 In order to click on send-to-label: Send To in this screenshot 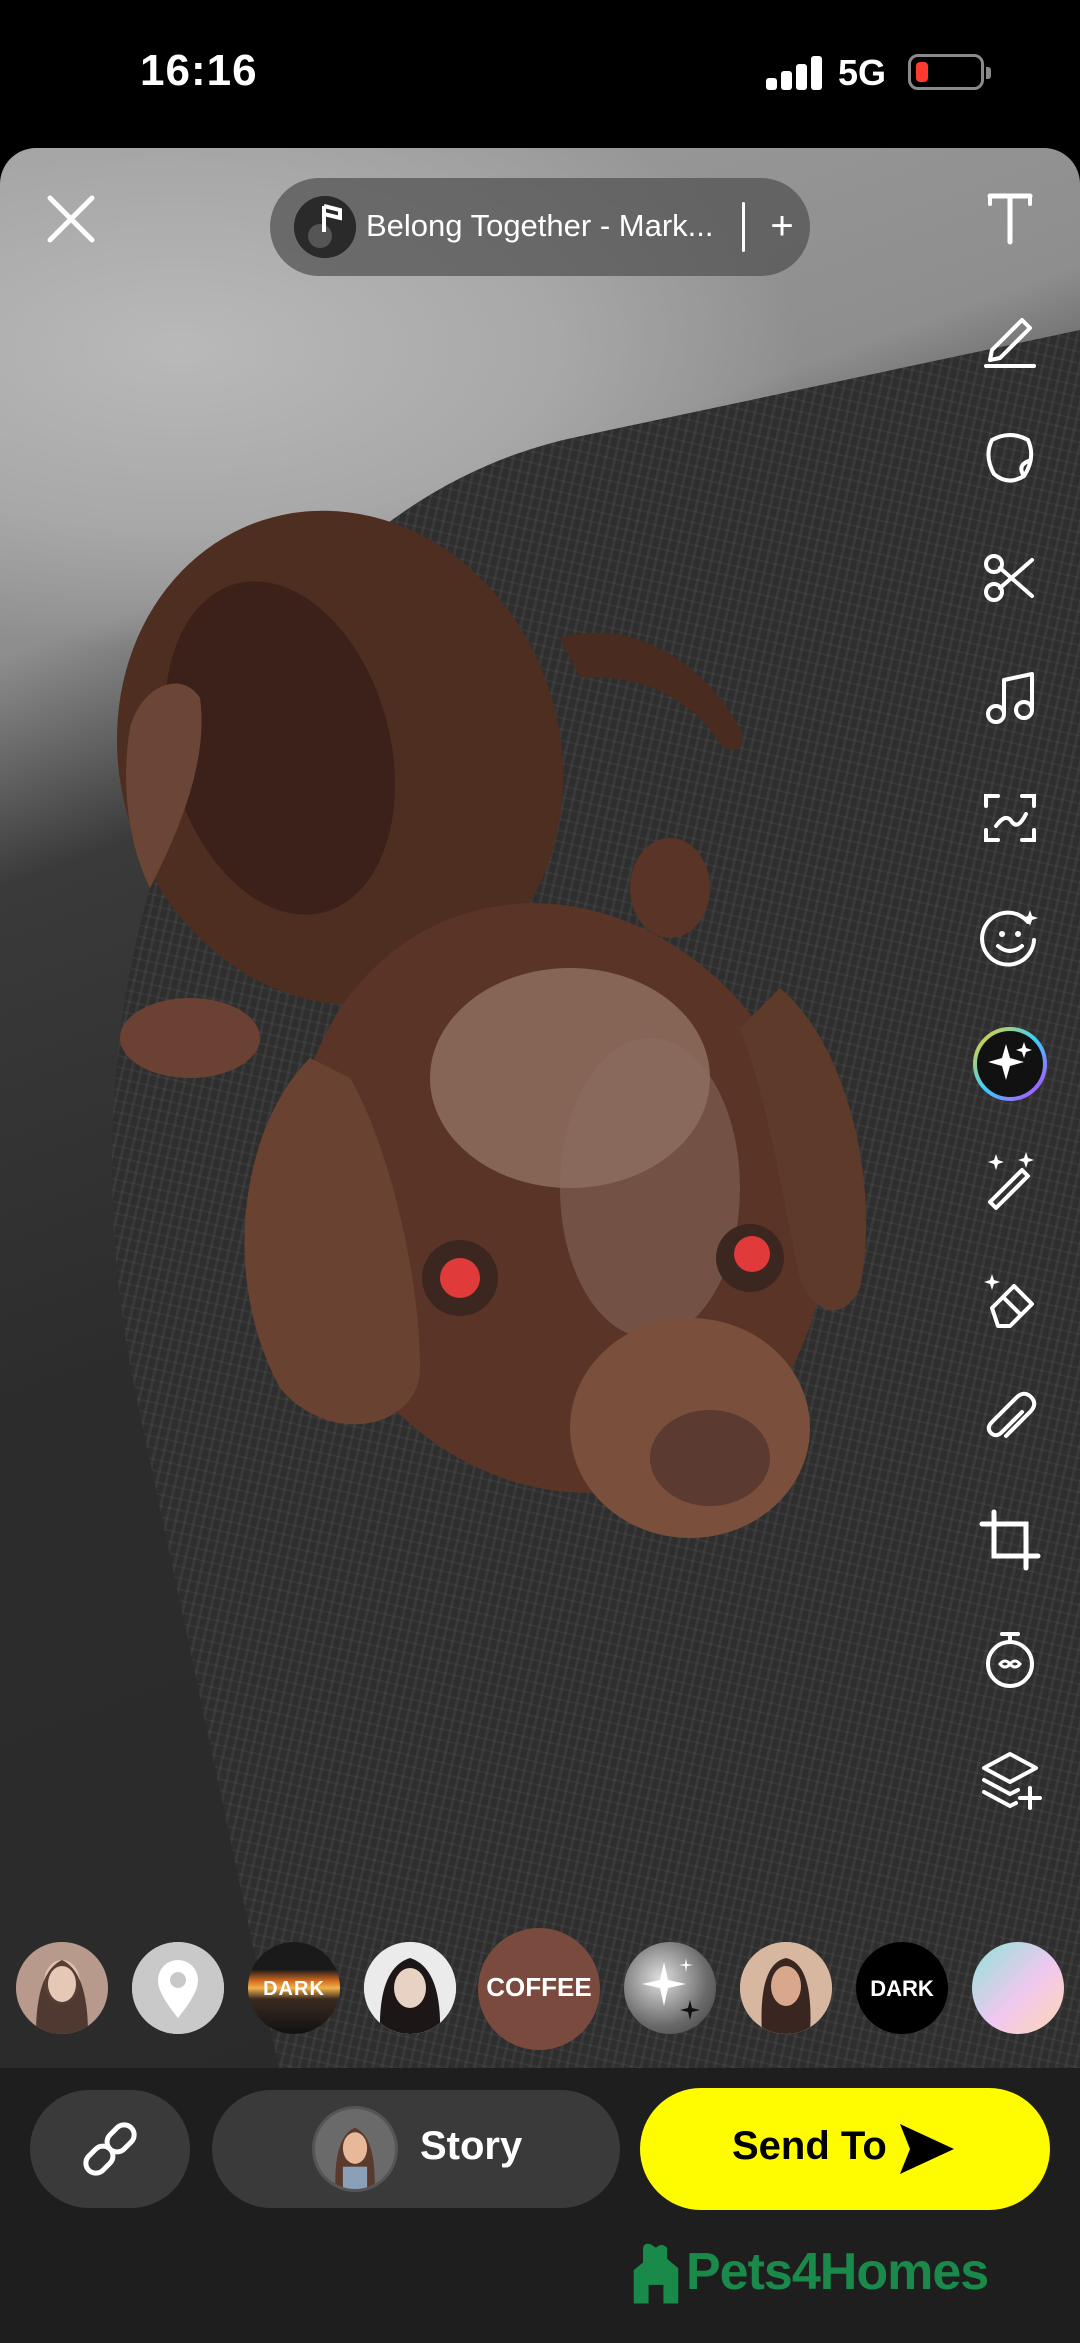, I will do `click(809, 2146)`.